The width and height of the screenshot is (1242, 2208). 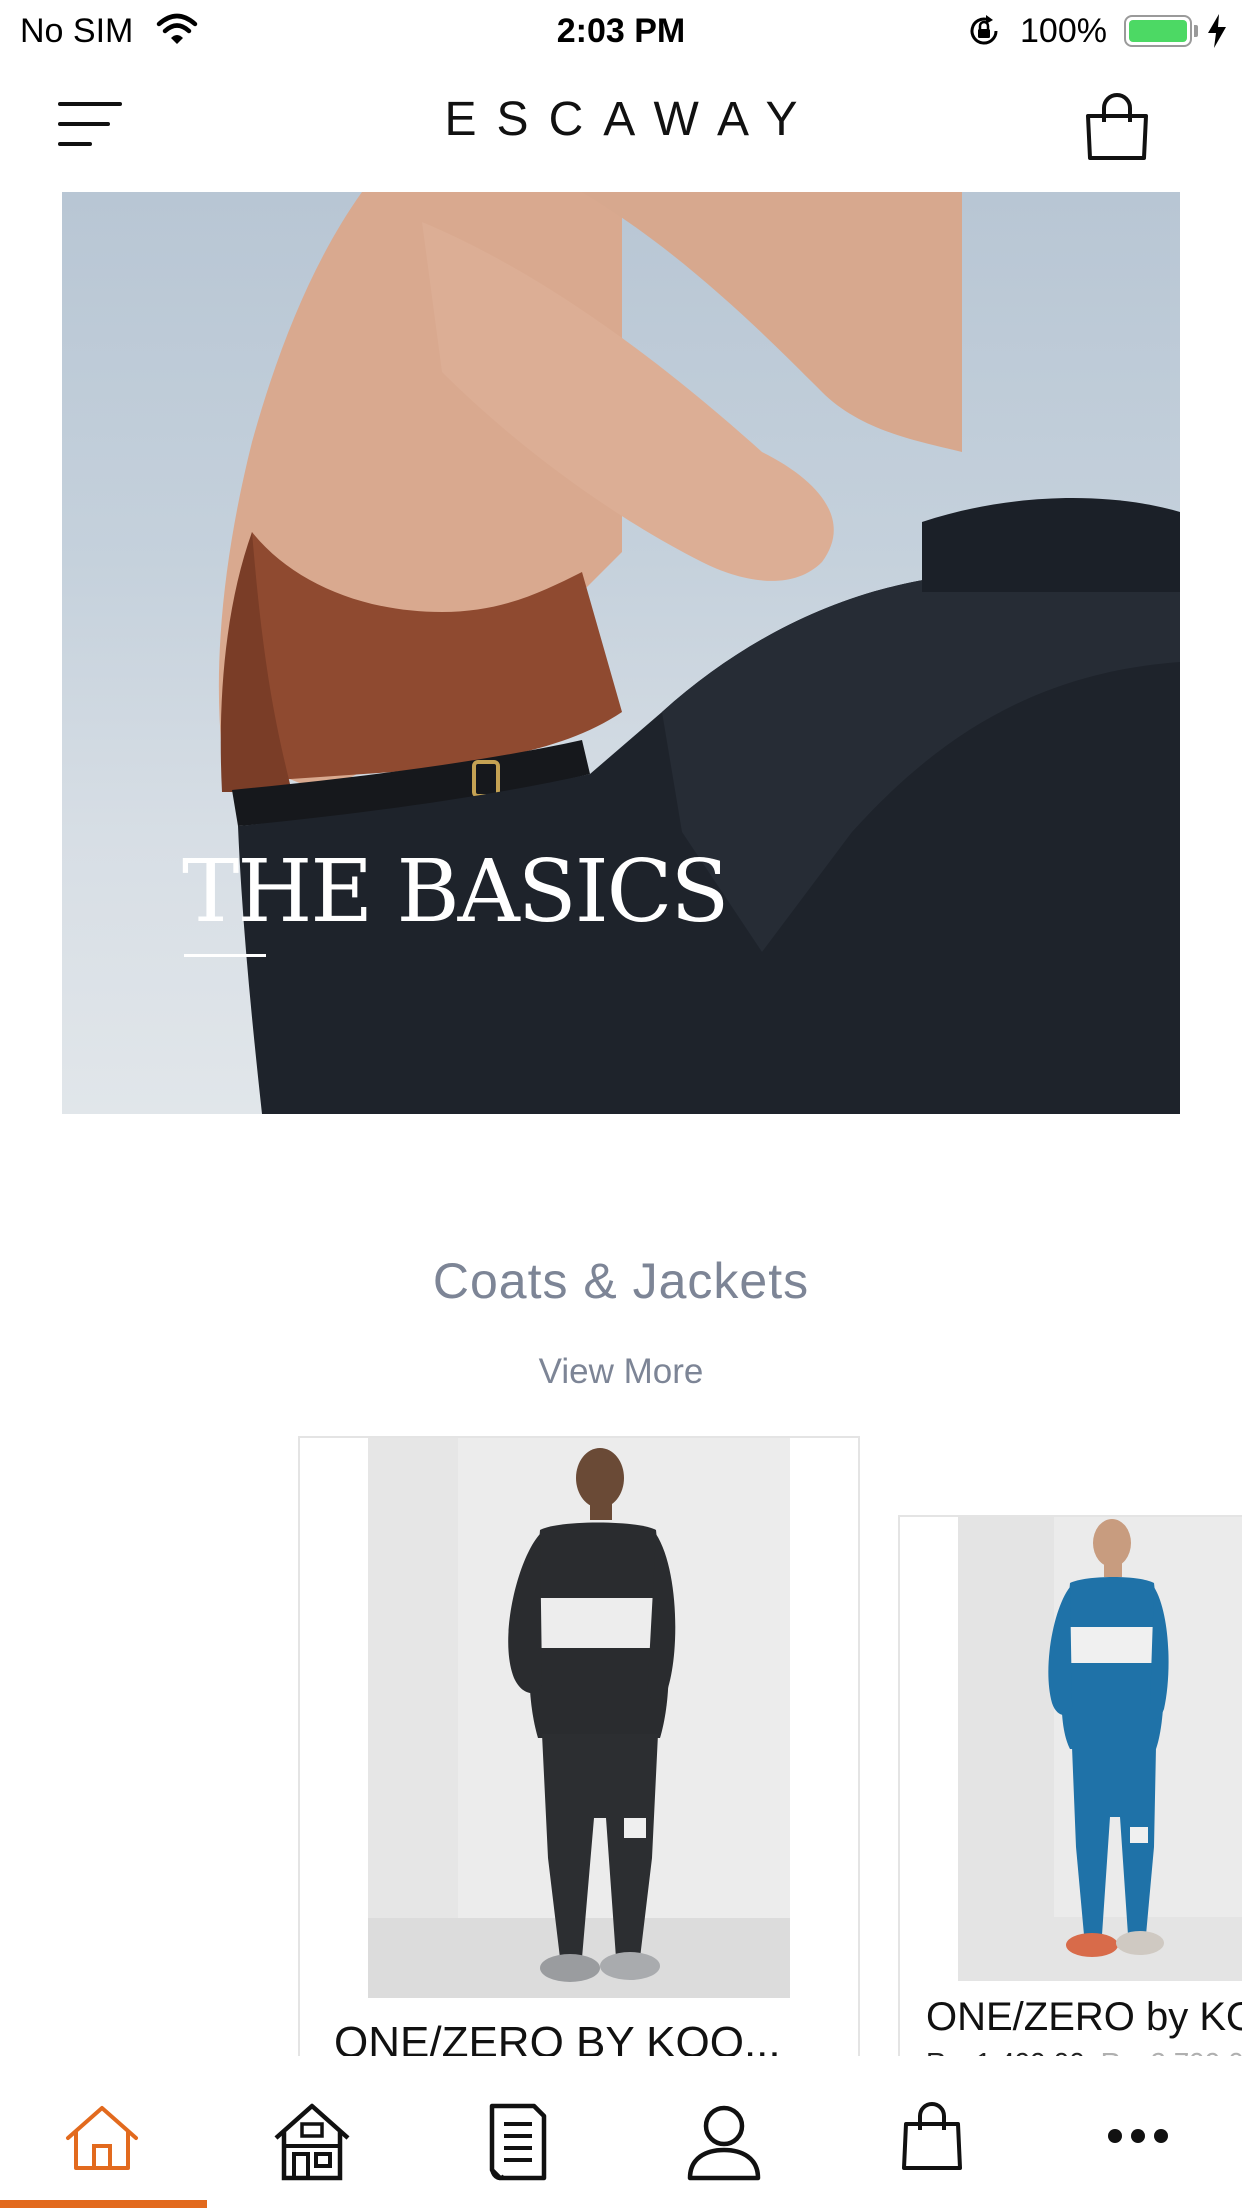 I want to click on bottom-tab-bar, so click(x=621, y=2132).